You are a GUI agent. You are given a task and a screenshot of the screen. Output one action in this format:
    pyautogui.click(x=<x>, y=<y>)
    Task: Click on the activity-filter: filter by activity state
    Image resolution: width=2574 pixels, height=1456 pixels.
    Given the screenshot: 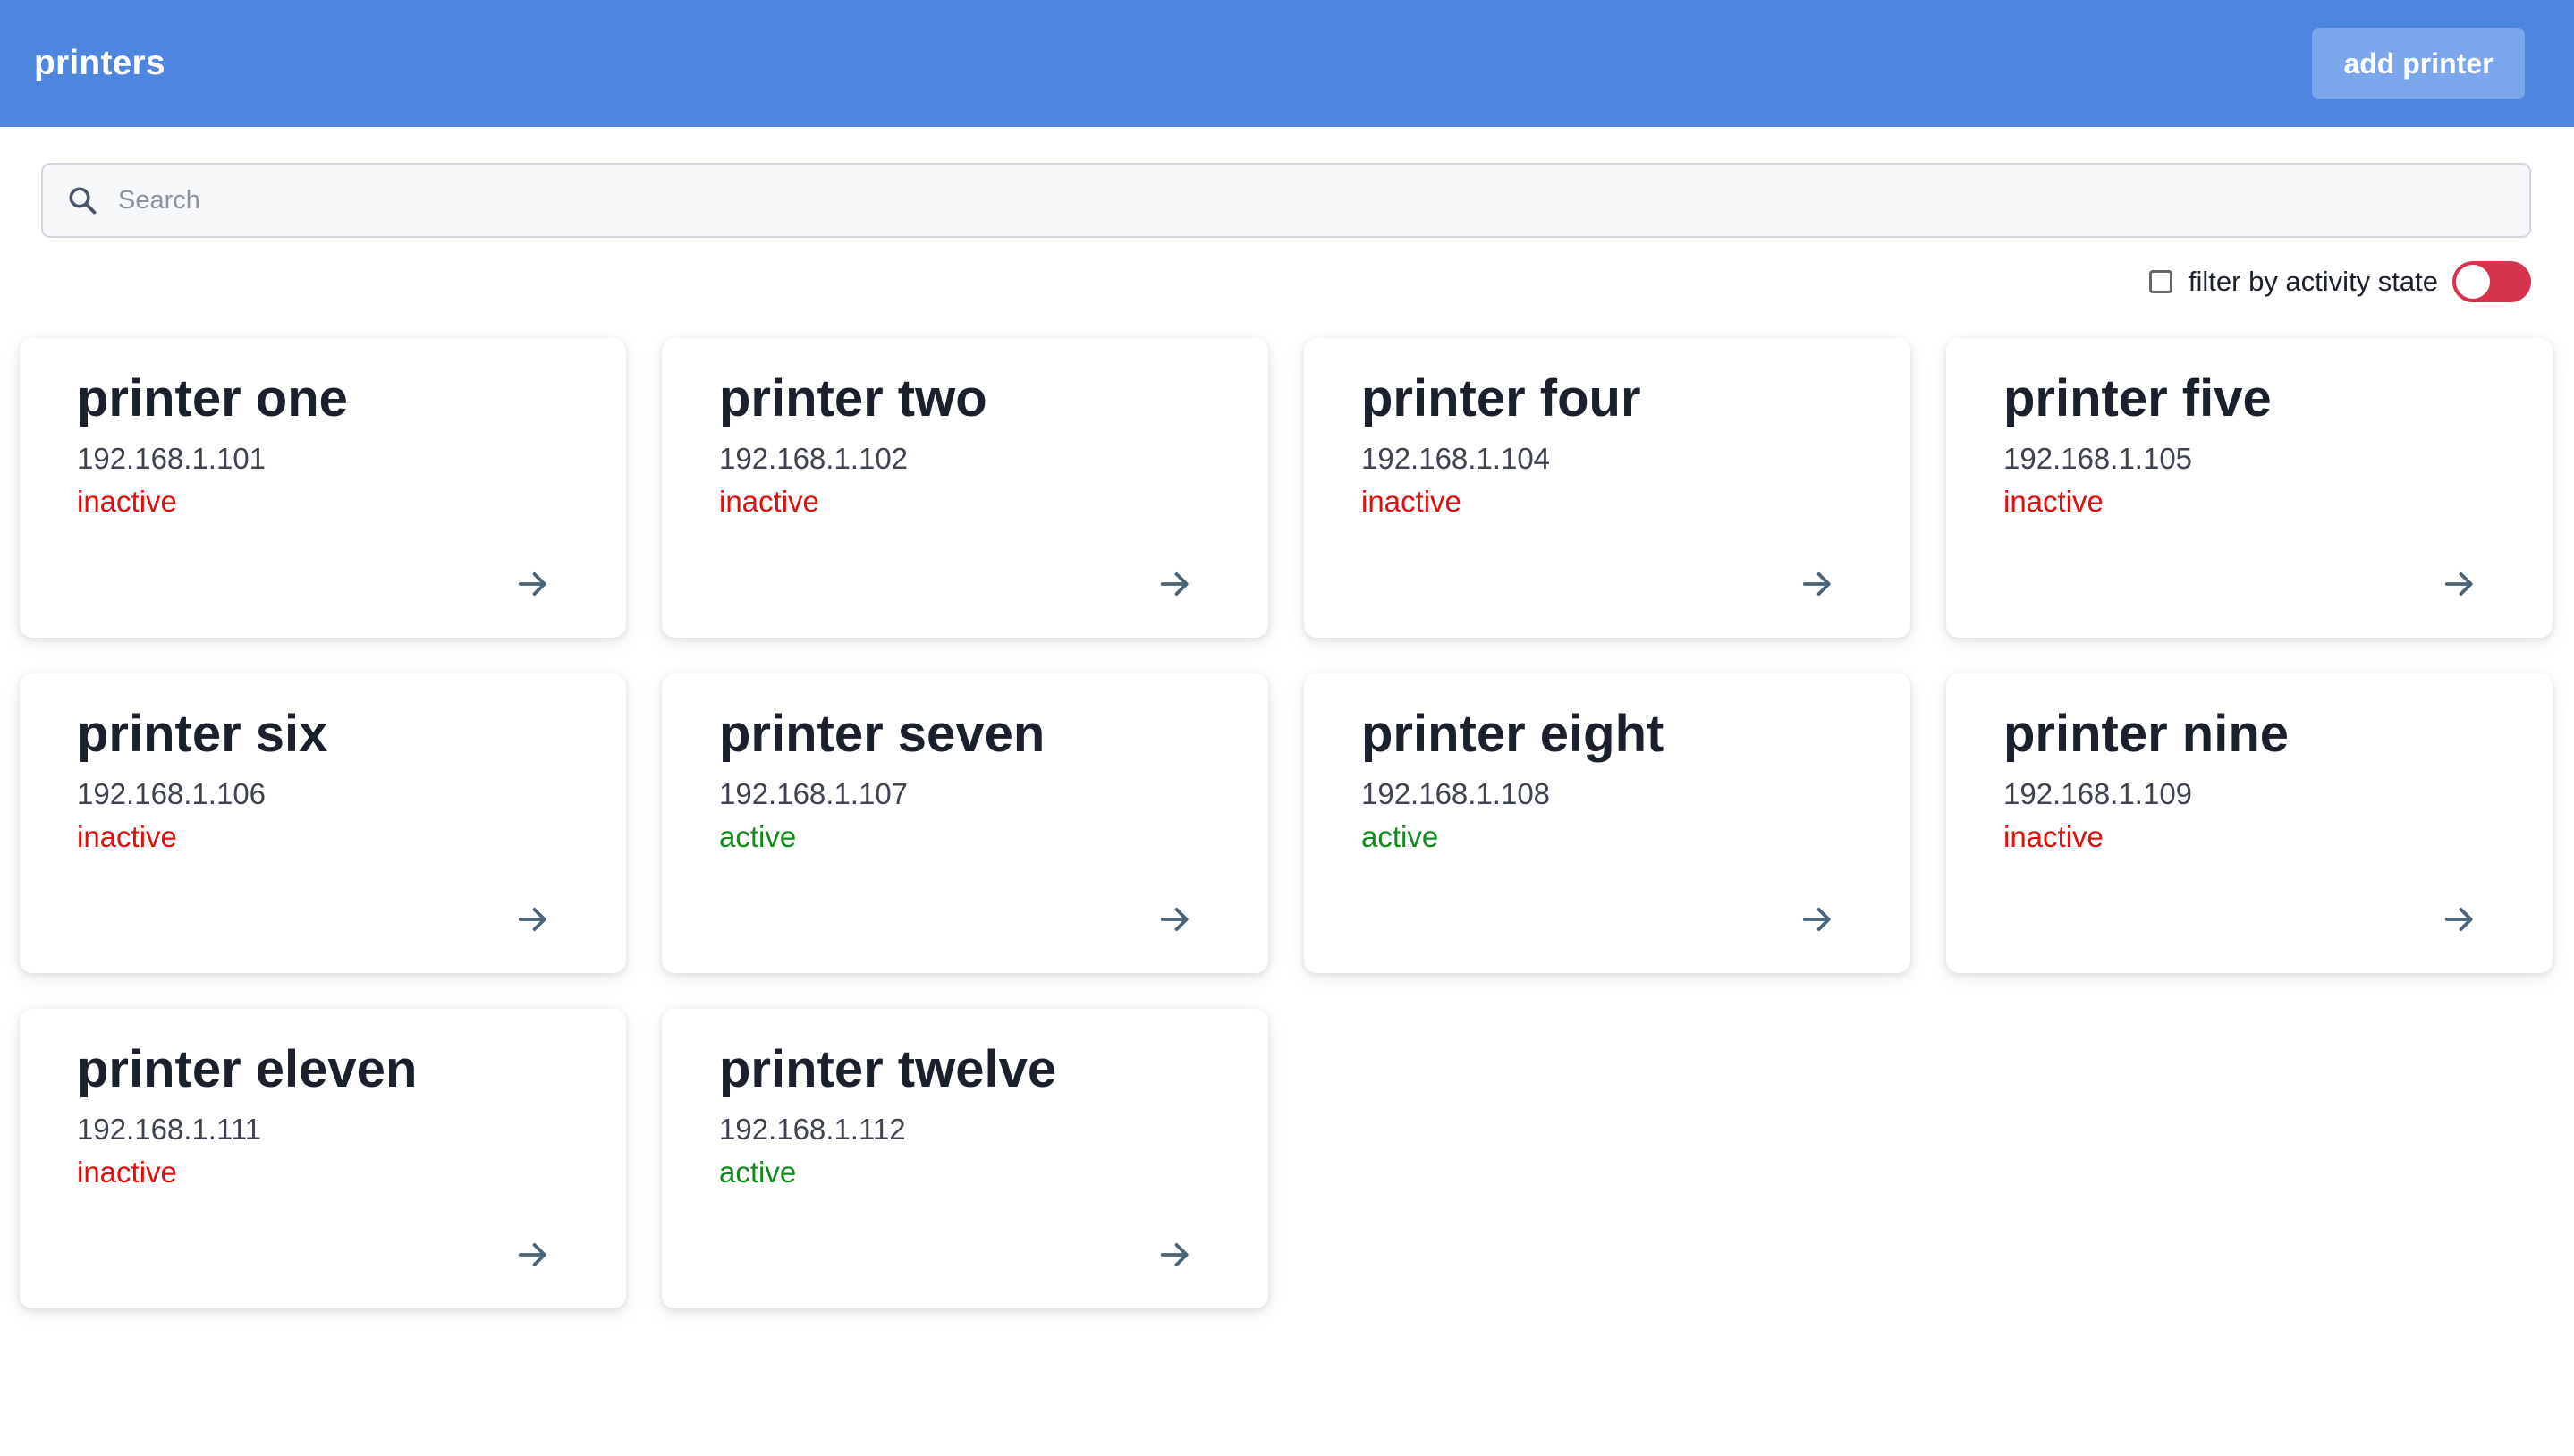 What is the action you would take?
    pyautogui.click(x=2339, y=281)
    